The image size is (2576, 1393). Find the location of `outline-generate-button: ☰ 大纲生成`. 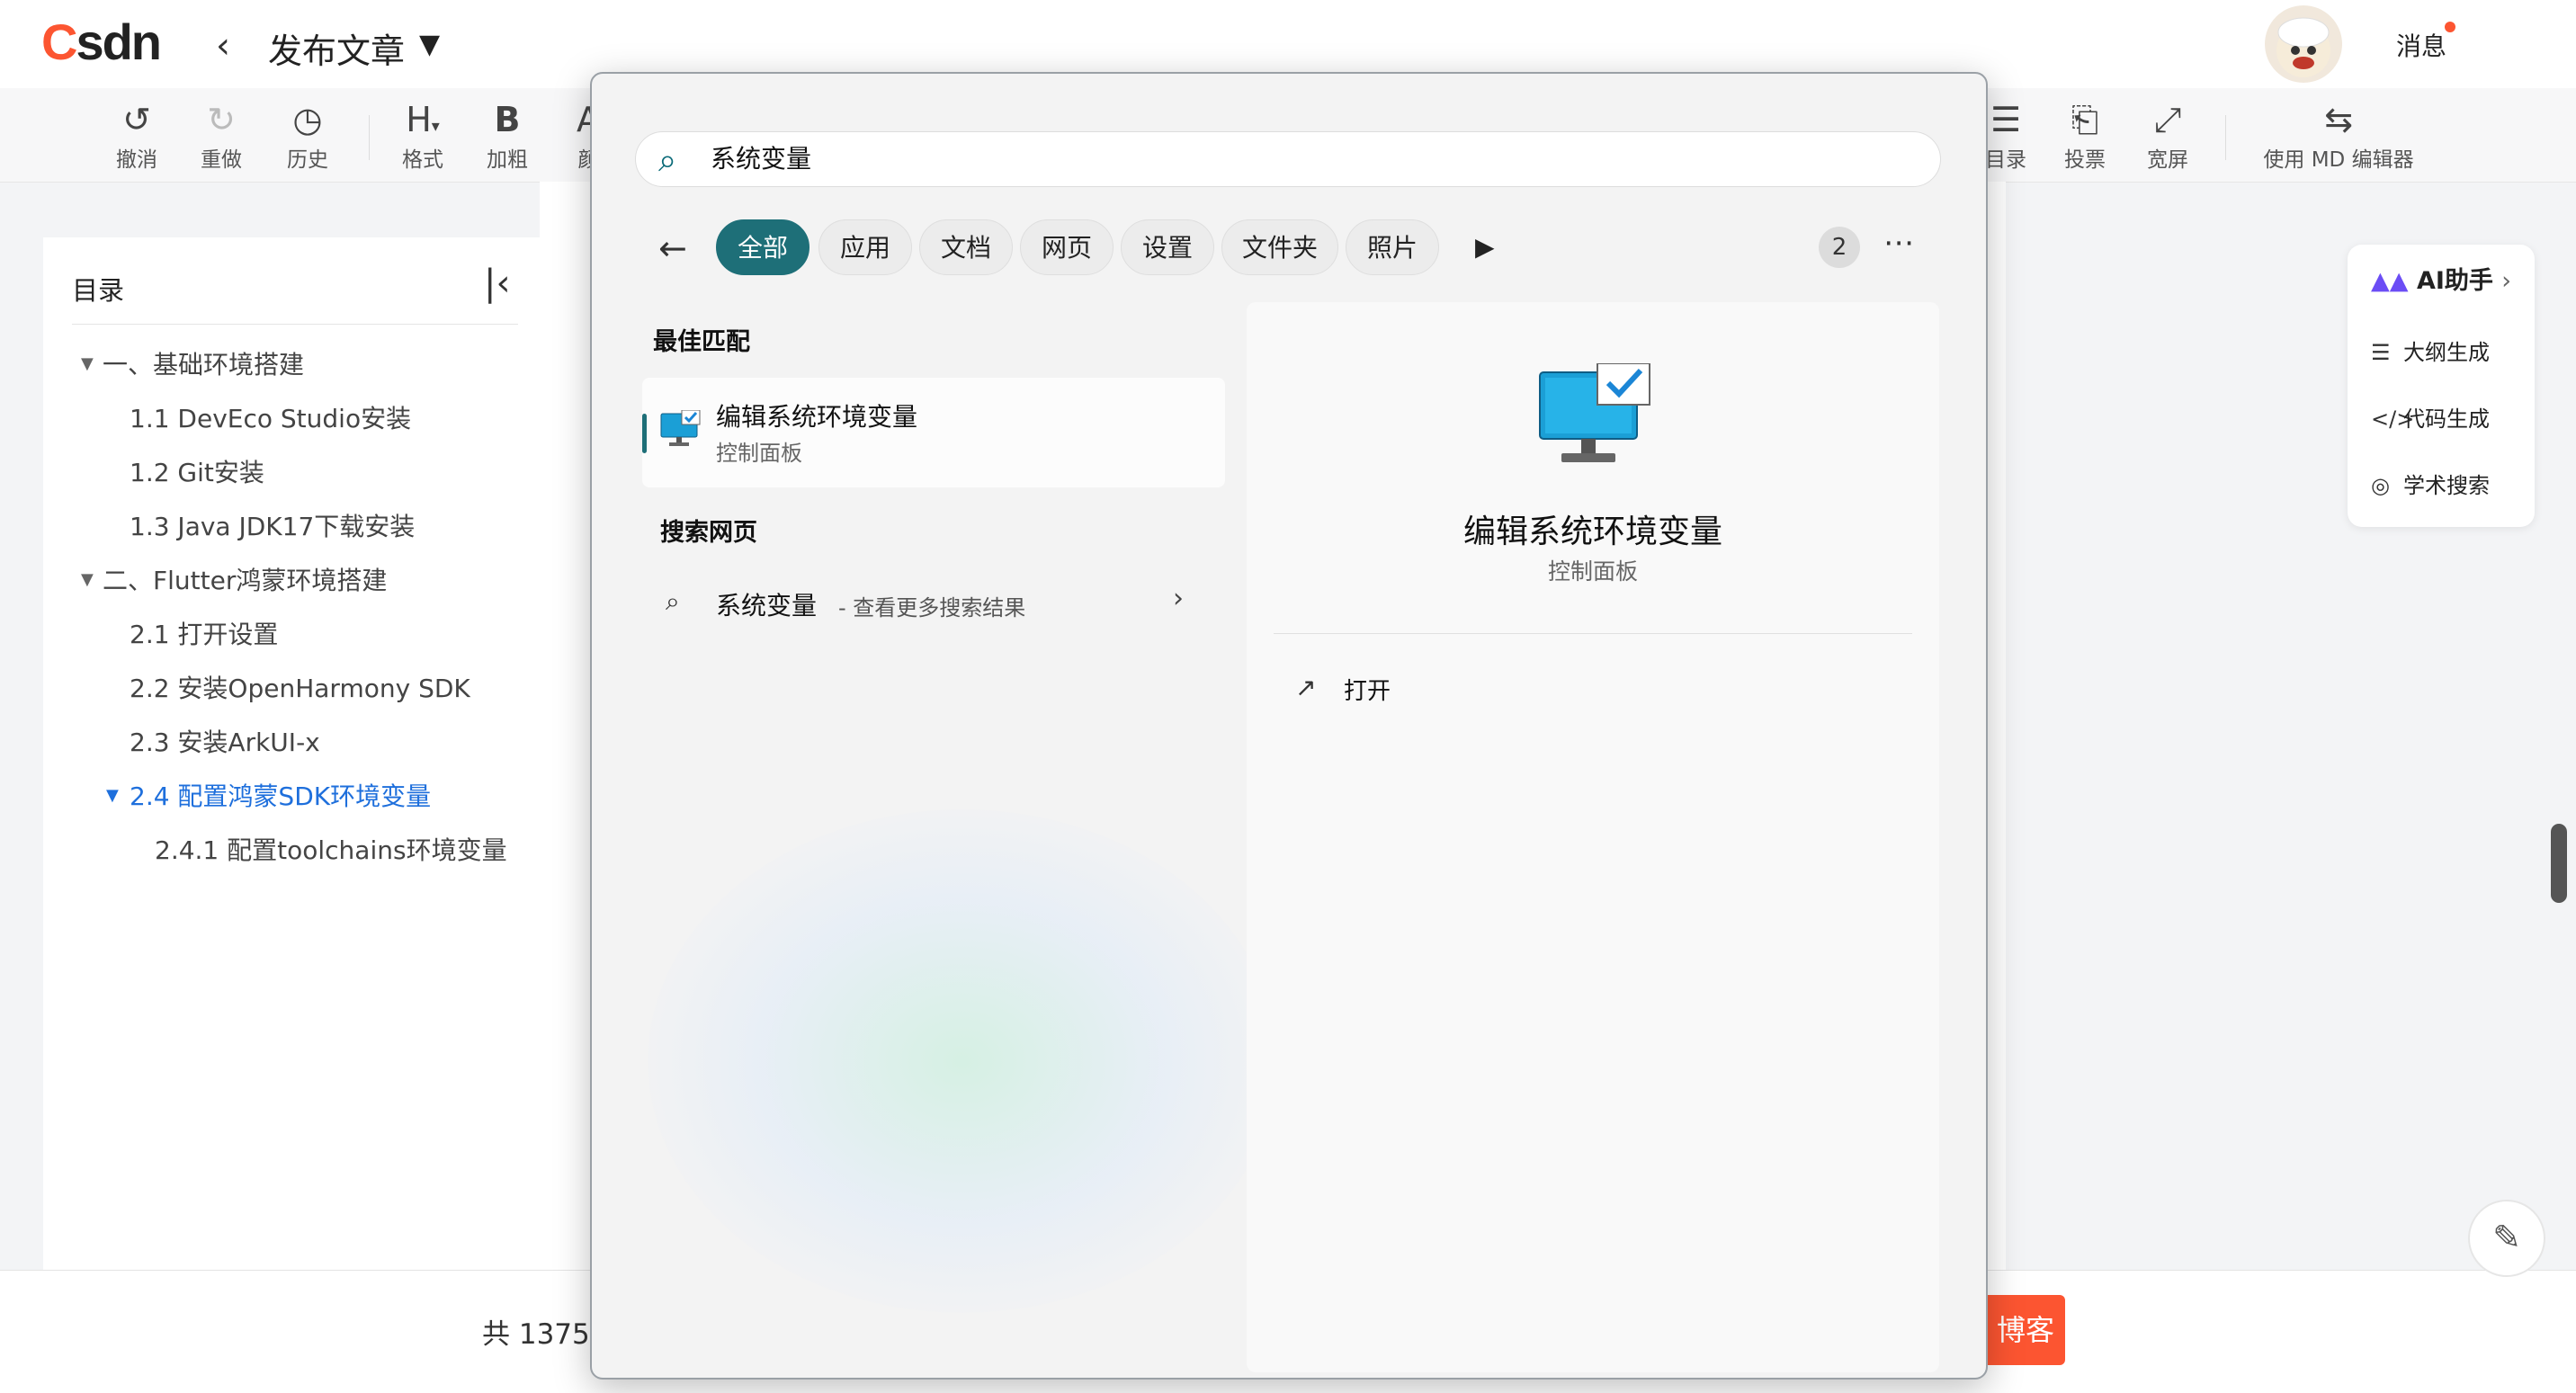

outline-generate-button: ☰ 大纲生成 is located at coordinates (2430, 351).